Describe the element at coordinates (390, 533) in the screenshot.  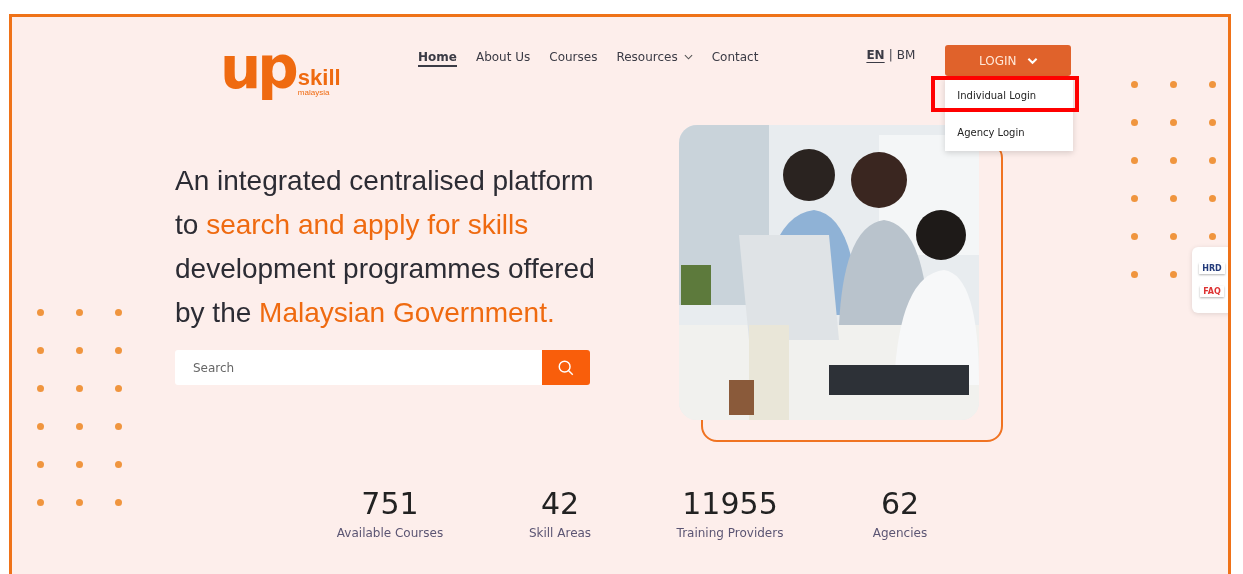
I see `stat-label: Available Courses` at that location.